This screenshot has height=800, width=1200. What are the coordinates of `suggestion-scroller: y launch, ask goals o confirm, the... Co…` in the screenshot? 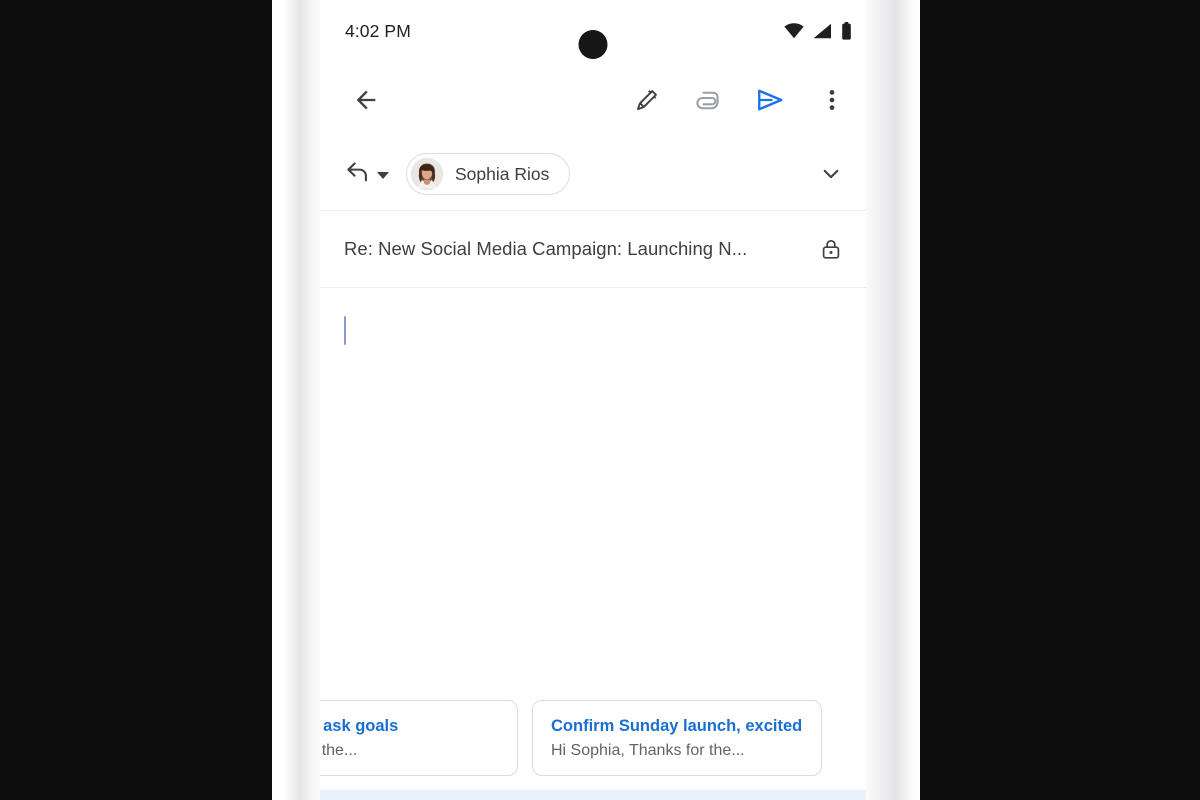 It's located at (571, 738).